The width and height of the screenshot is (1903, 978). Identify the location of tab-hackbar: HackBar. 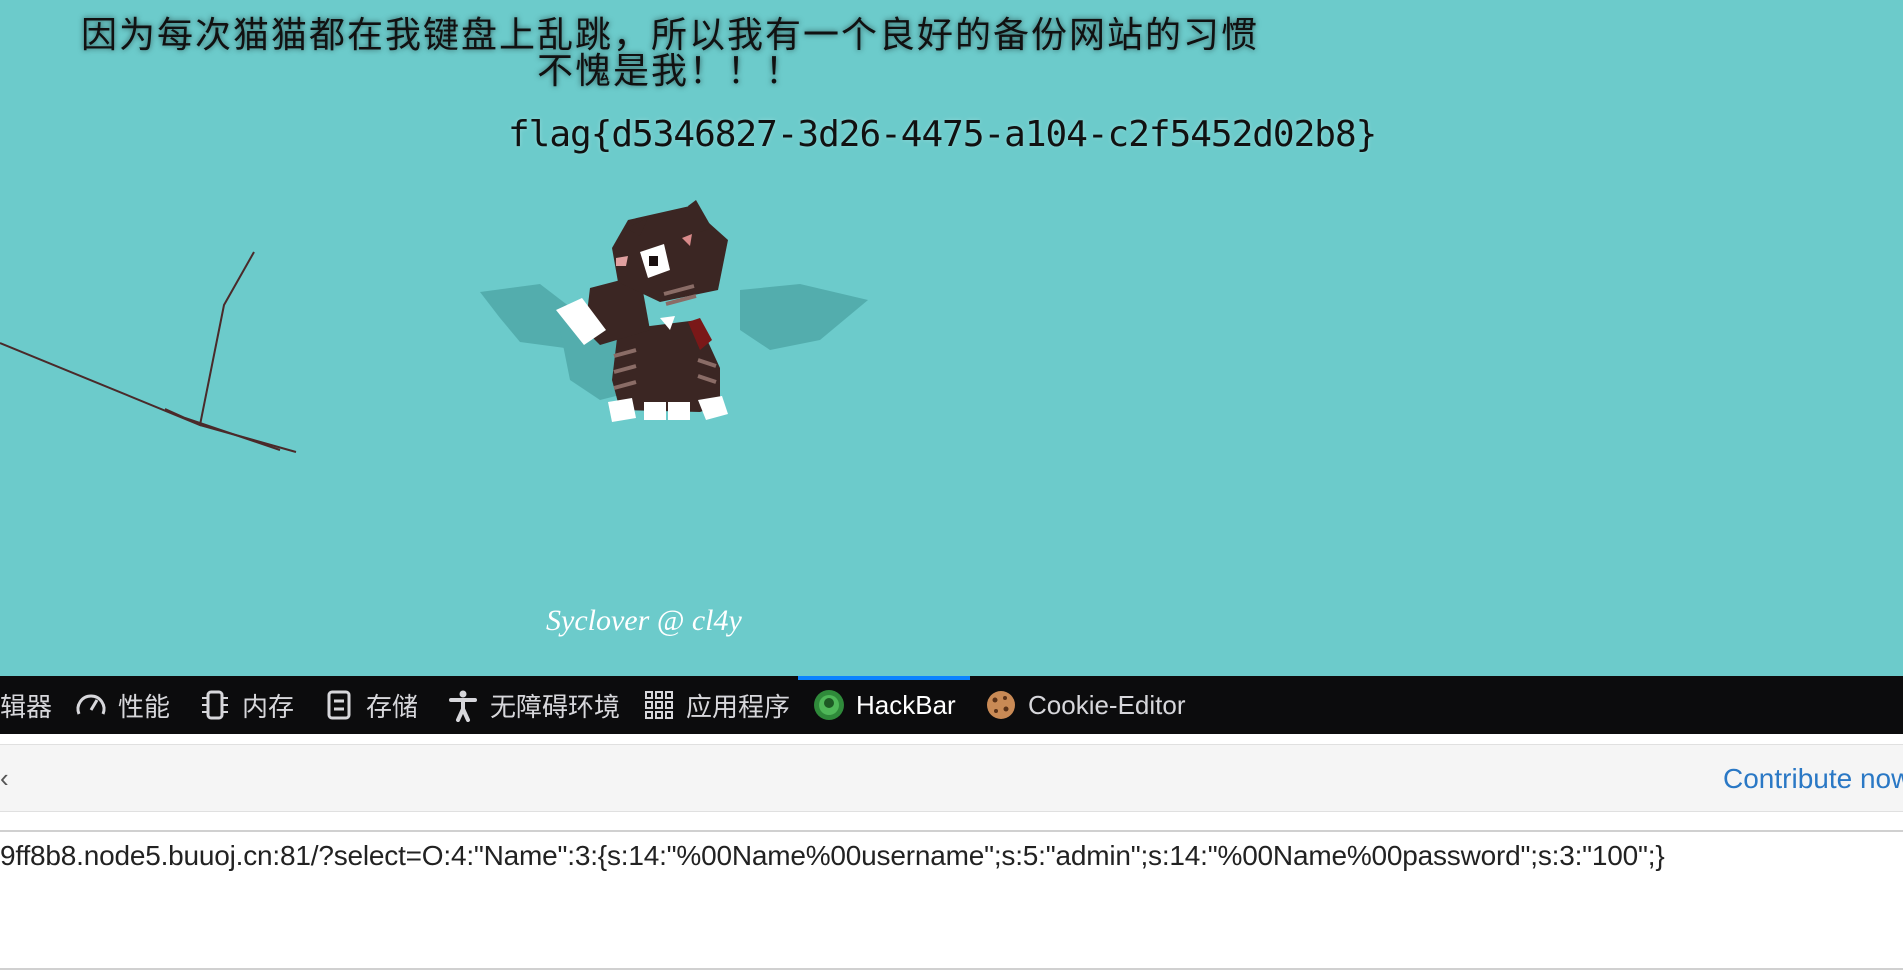
(884, 705).